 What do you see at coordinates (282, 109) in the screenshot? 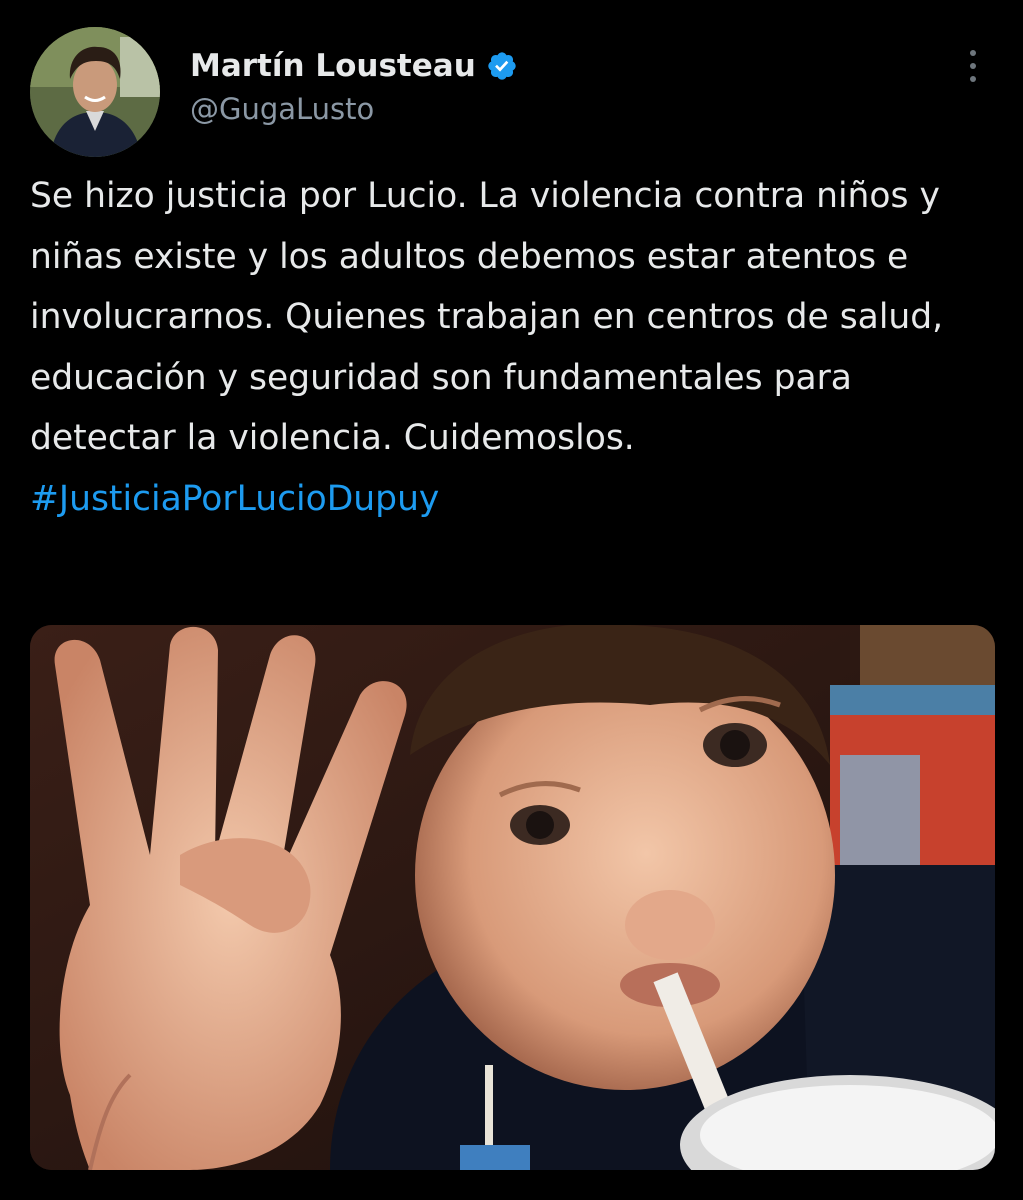
I see `author-handle: @GugaLusto` at bounding box center [282, 109].